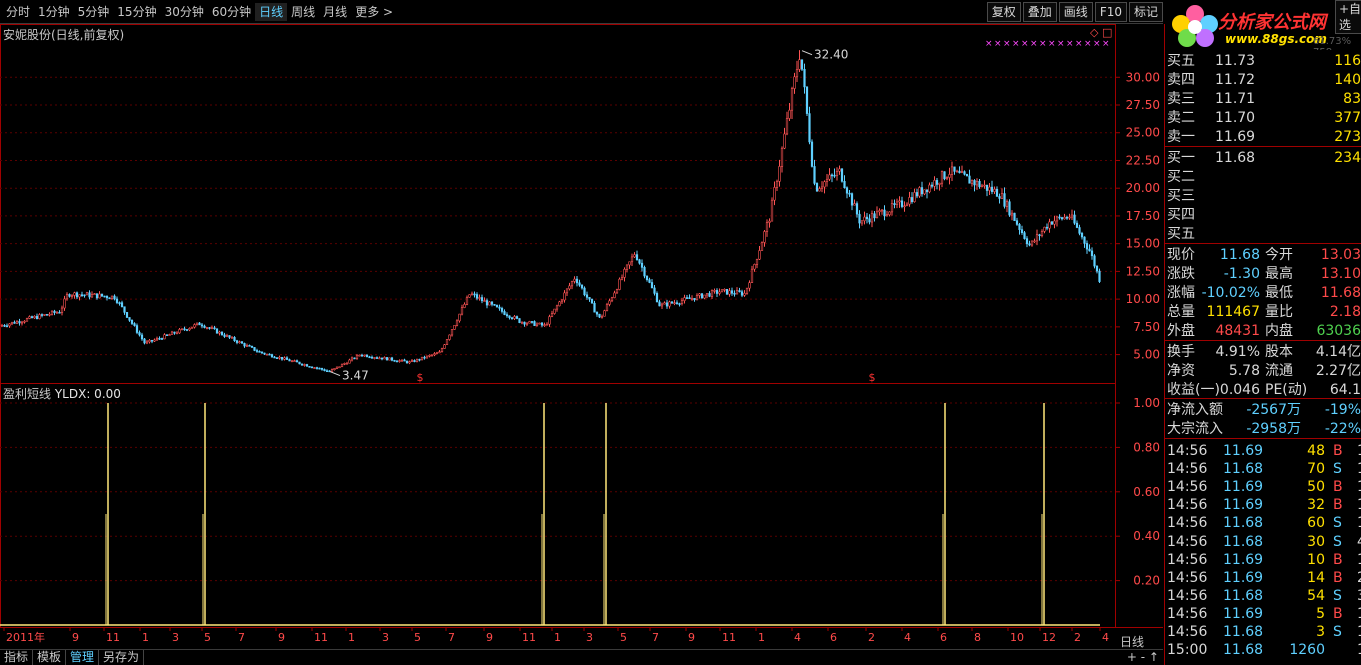  What do you see at coordinates (54, 12) in the screenshot?
I see `period-tab-1: 1分钟` at bounding box center [54, 12].